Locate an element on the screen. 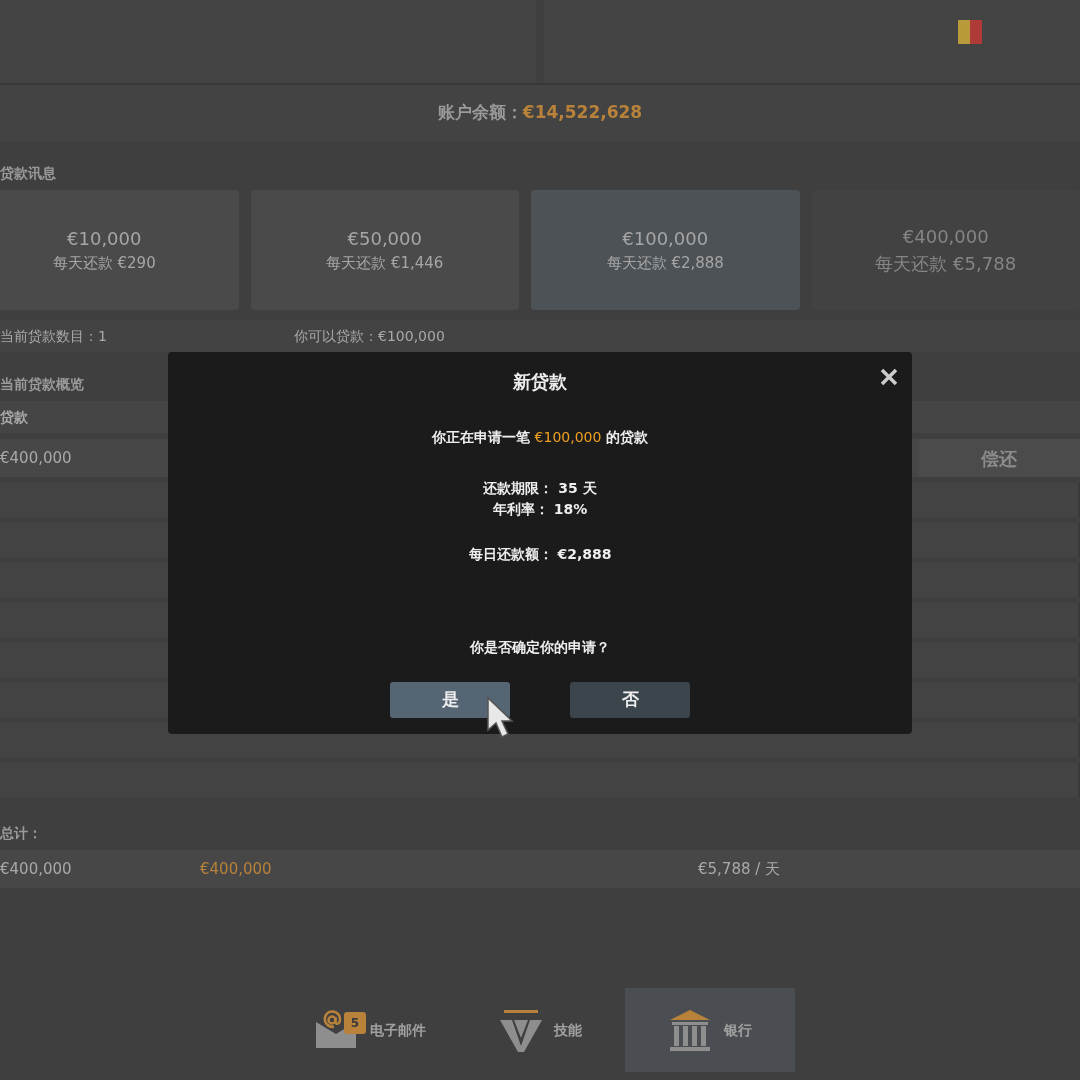  confirm-question: 你是否确定你的申请？ is located at coordinates (540, 647).